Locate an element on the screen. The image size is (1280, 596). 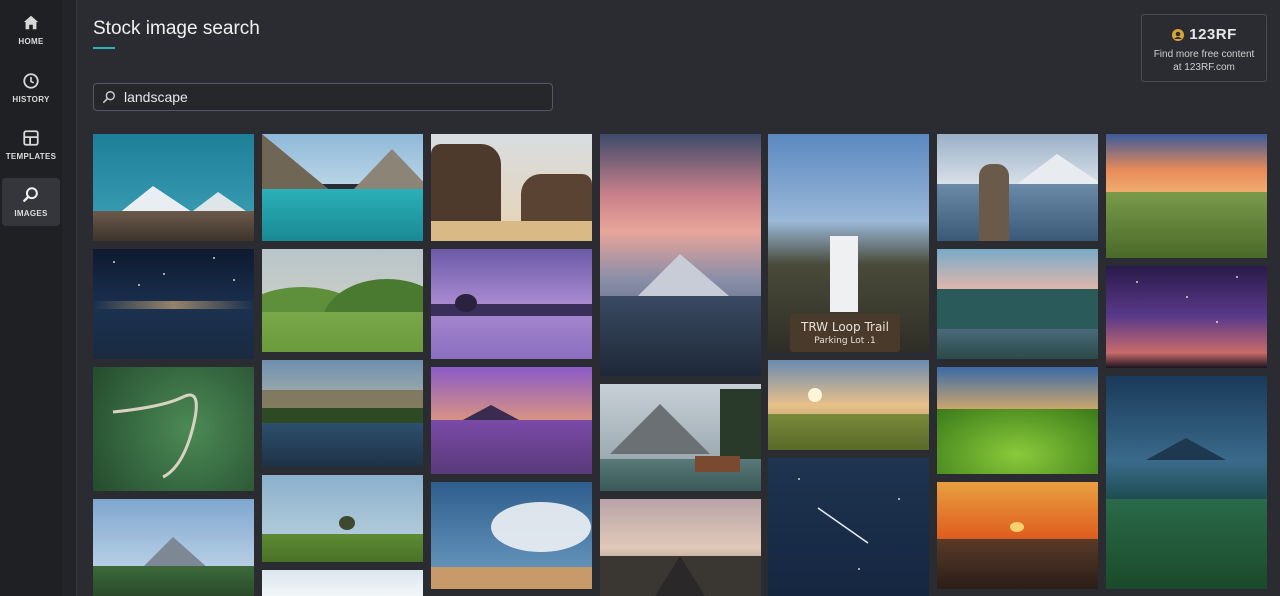
page-title: Stock image search is located at coordinates (176, 28).